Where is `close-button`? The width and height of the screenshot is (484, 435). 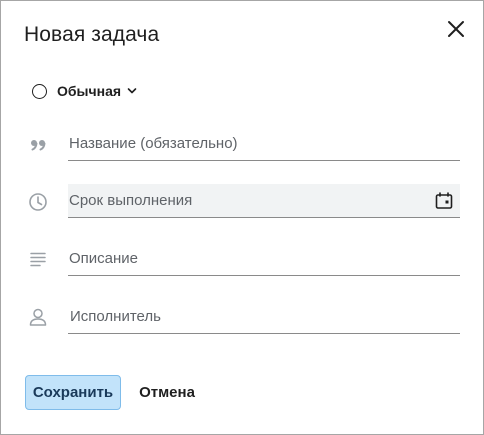 close-button is located at coordinates (456, 29).